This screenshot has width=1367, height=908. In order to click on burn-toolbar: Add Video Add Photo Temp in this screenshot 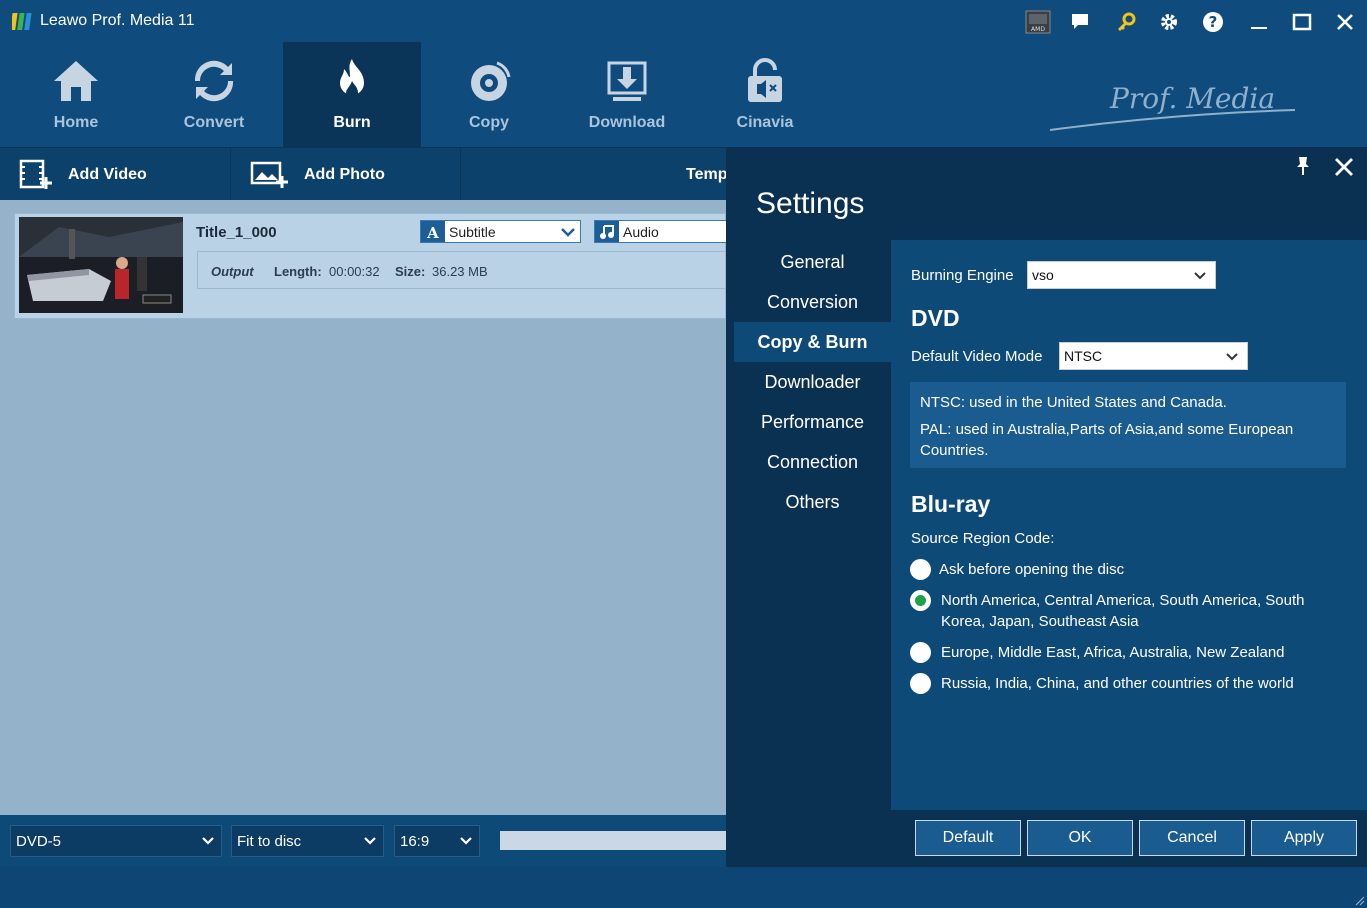, I will do `click(363, 174)`.